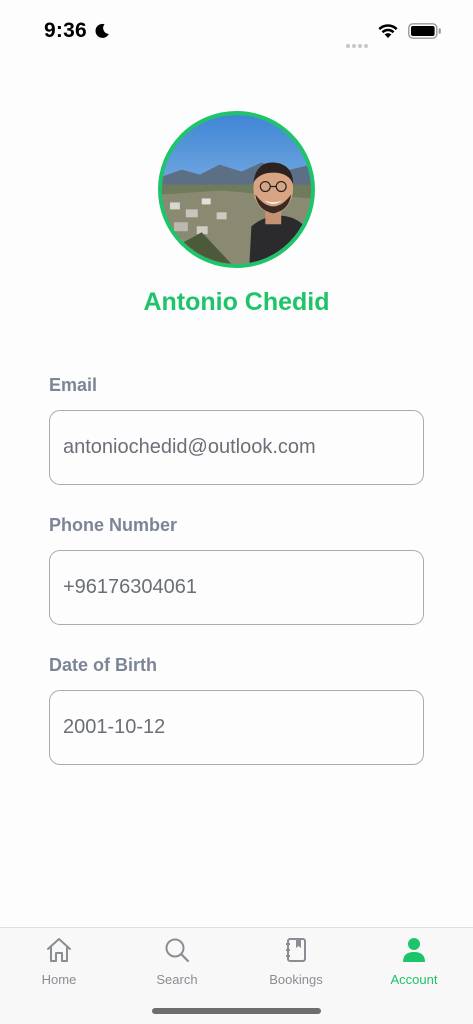 The height and width of the screenshot is (1024, 473). What do you see at coordinates (358, 41) in the screenshot?
I see `signal-dots-icon` at bounding box center [358, 41].